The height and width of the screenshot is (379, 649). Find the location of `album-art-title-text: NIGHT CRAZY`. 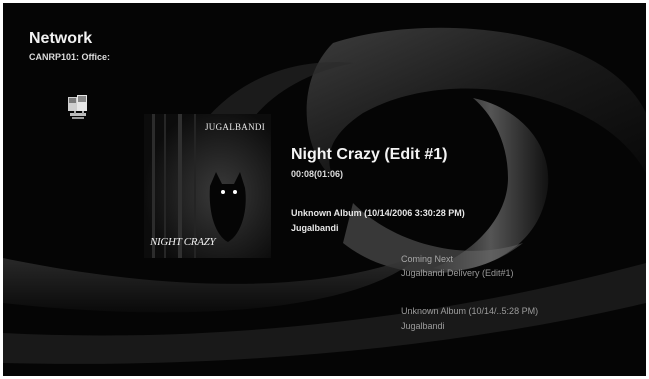

album-art-title-text: NIGHT CRAZY is located at coordinates (183, 242).